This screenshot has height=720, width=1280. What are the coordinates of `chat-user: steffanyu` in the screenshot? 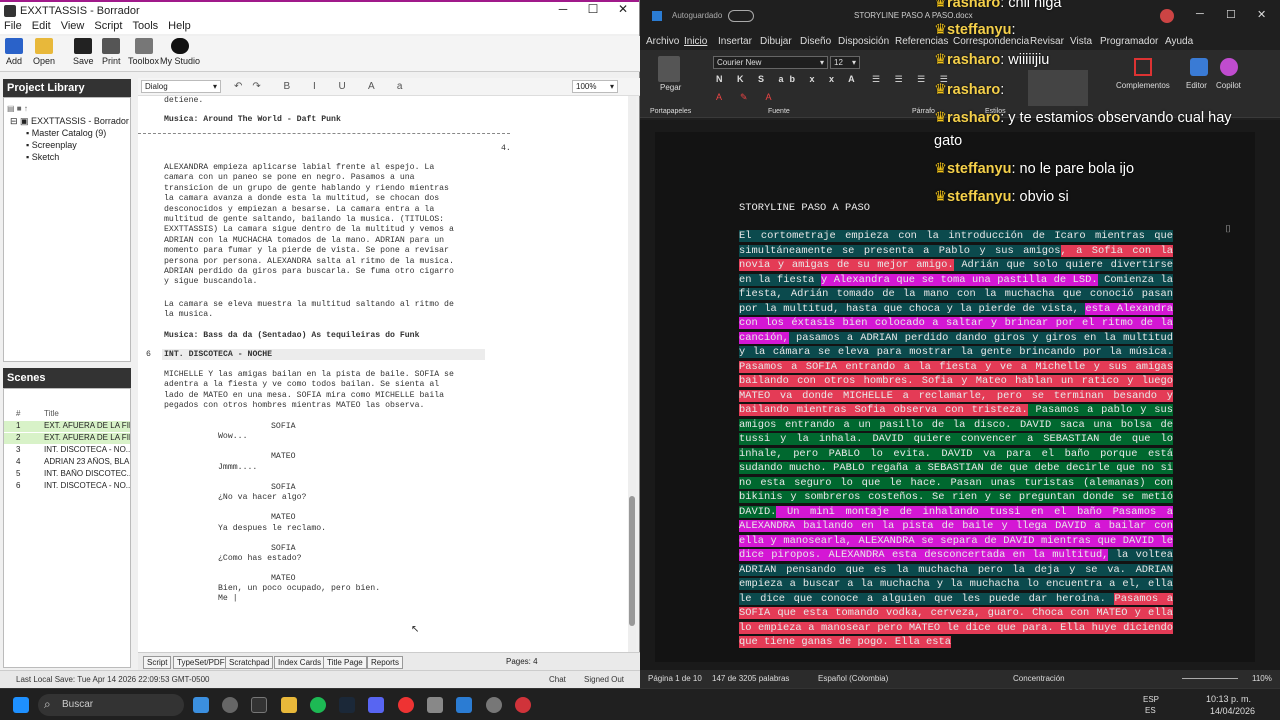 It's located at (979, 169).